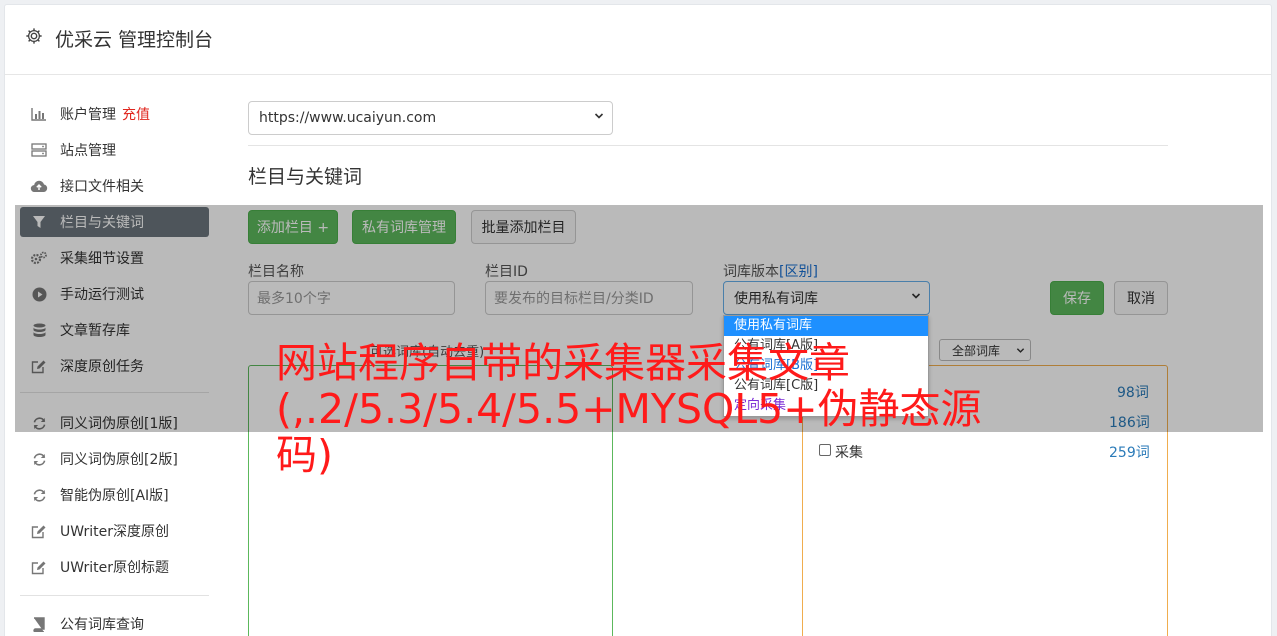 The width and height of the screenshot is (1277, 636). I want to click on column-id-input: 要发布的目标栏目/分类ID, so click(589, 298).